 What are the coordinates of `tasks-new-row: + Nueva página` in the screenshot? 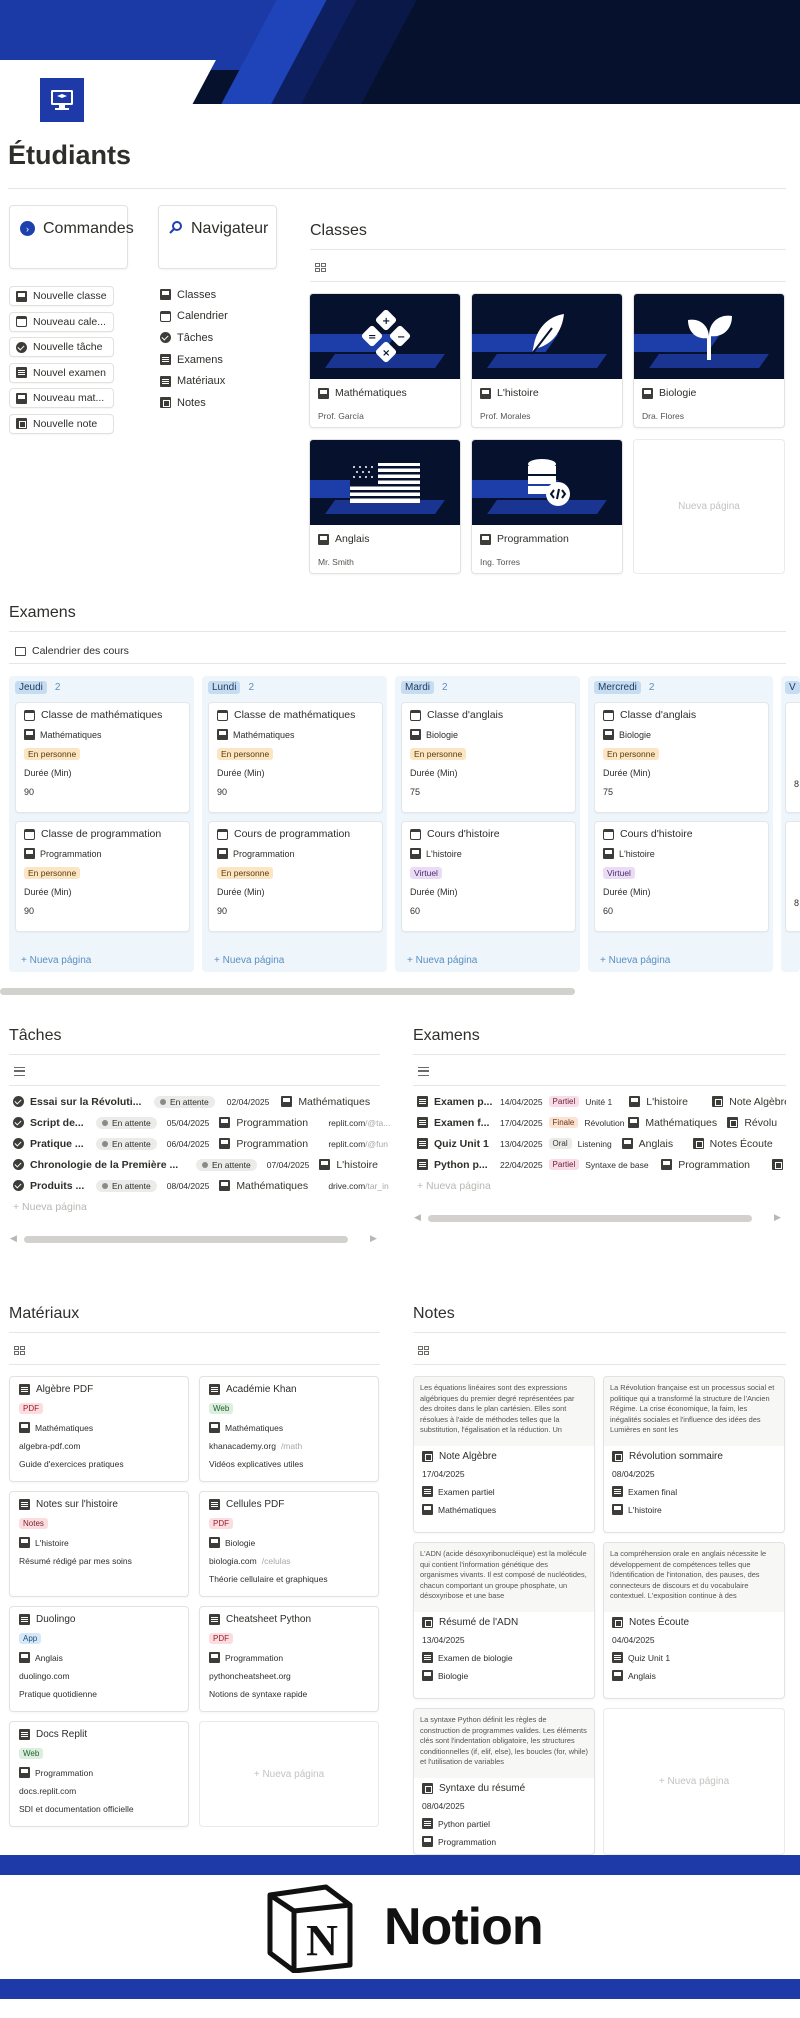 It's located at (50, 1207).